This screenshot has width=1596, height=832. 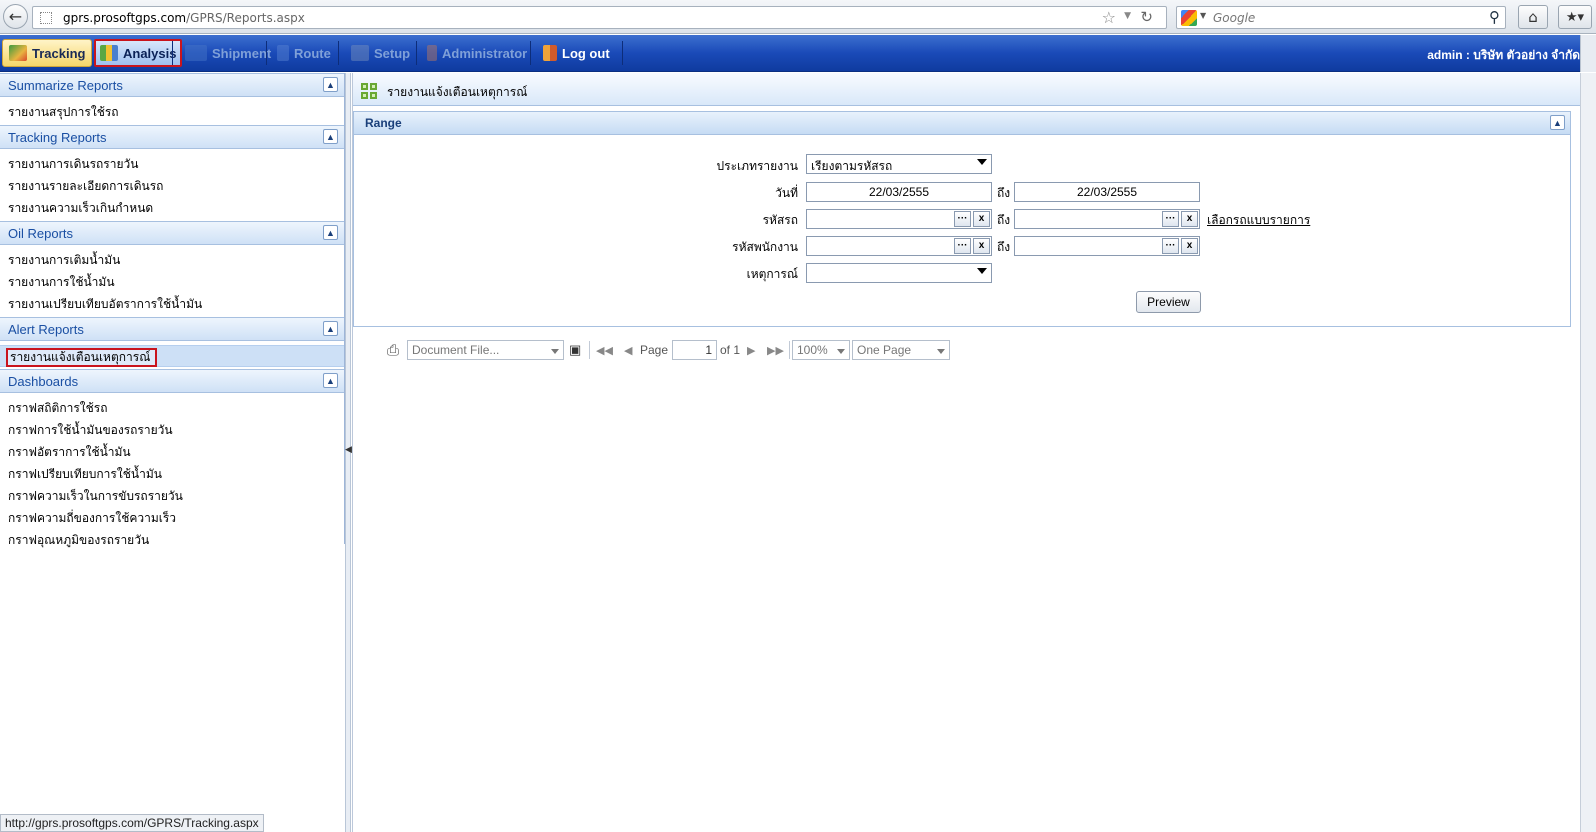 What do you see at coordinates (1494, 17) in the screenshot?
I see `search-icon: ⚲` at bounding box center [1494, 17].